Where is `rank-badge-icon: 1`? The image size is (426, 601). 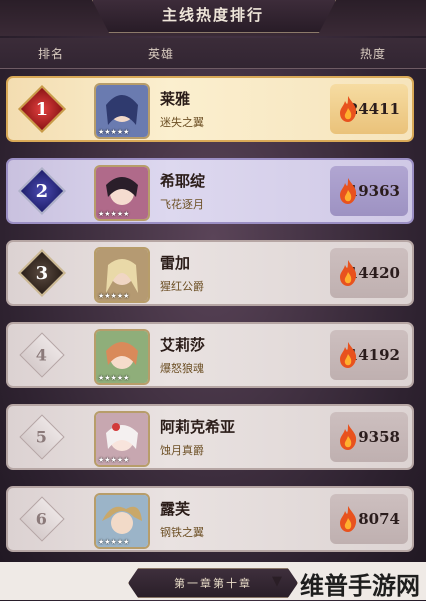
rank-badge-icon: 1 is located at coordinates (42, 109).